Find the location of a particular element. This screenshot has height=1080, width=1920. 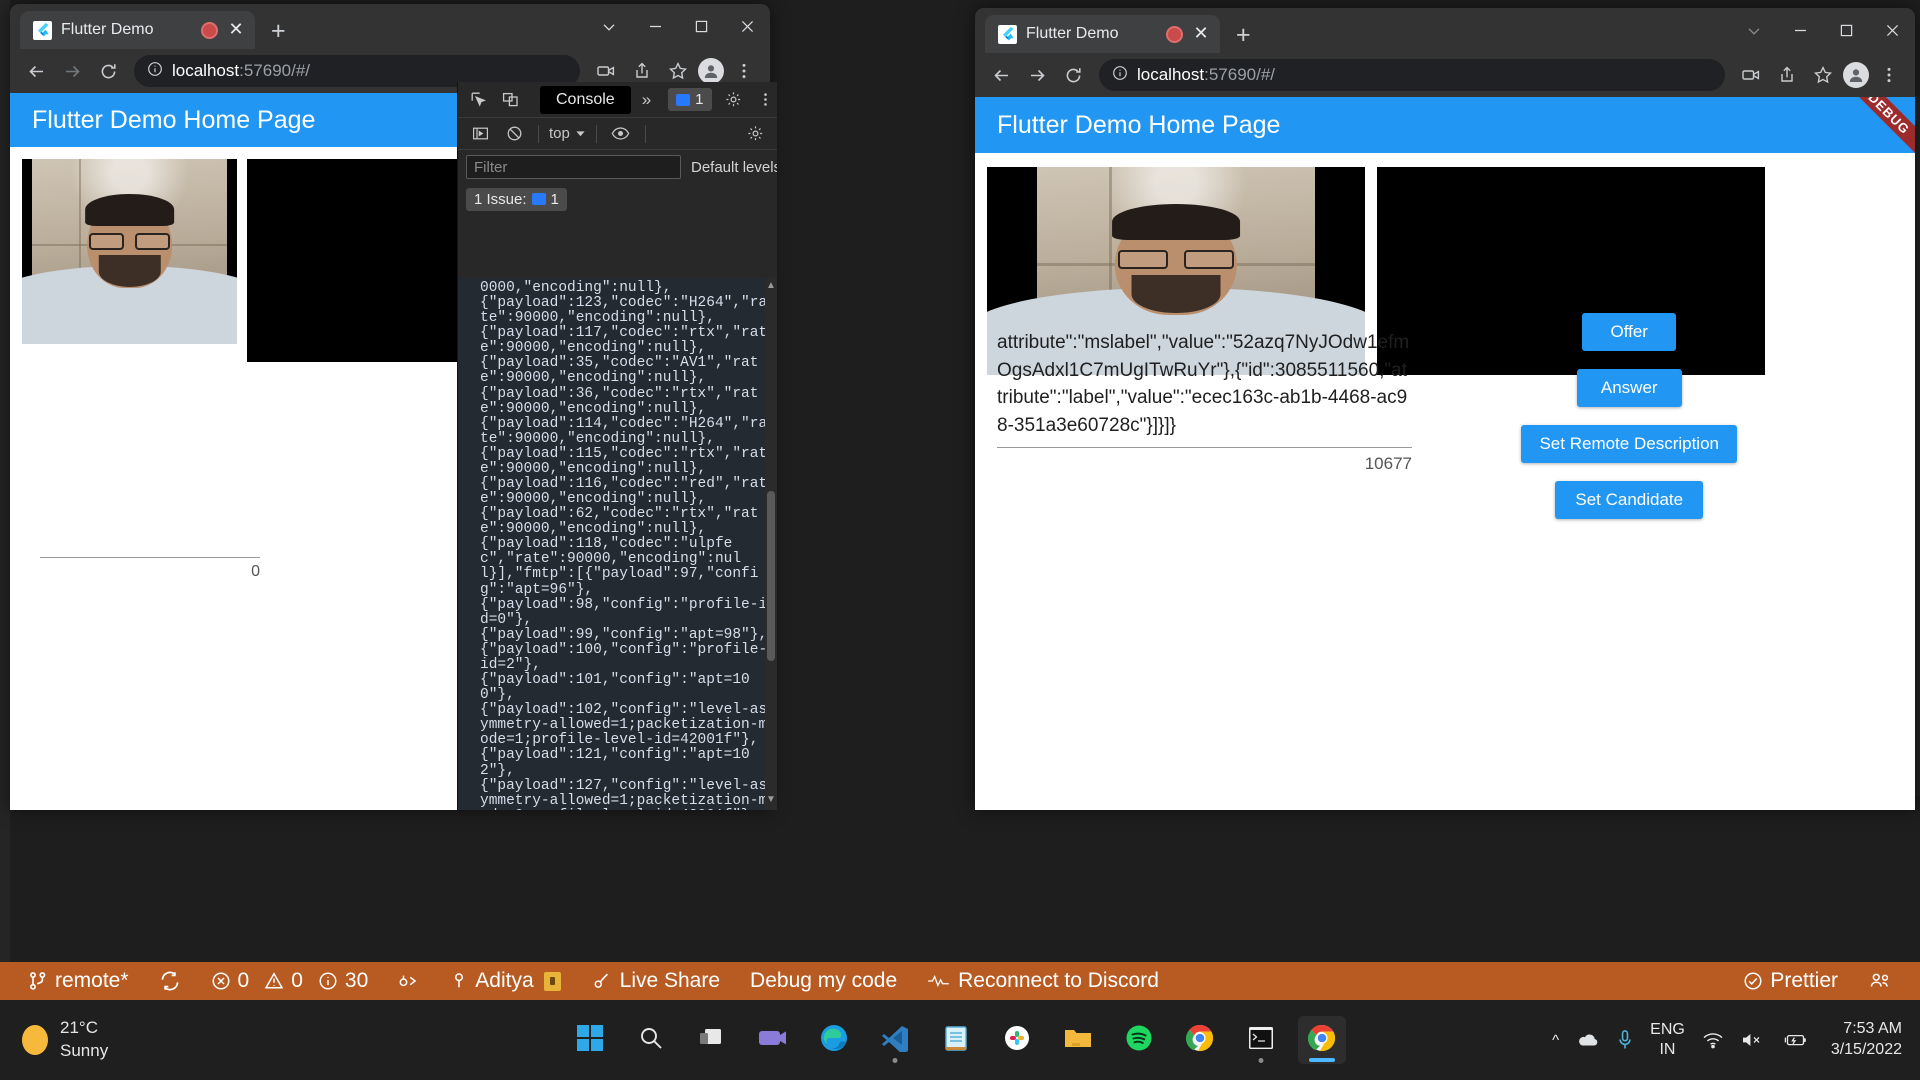

status-problems: 0 0 30 is located at coordinates (290, 981).